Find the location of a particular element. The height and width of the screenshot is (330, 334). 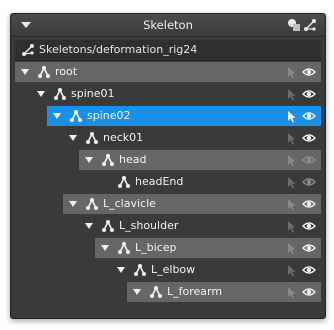

panel-title: Skeleton is located at coordinates (168, 25).